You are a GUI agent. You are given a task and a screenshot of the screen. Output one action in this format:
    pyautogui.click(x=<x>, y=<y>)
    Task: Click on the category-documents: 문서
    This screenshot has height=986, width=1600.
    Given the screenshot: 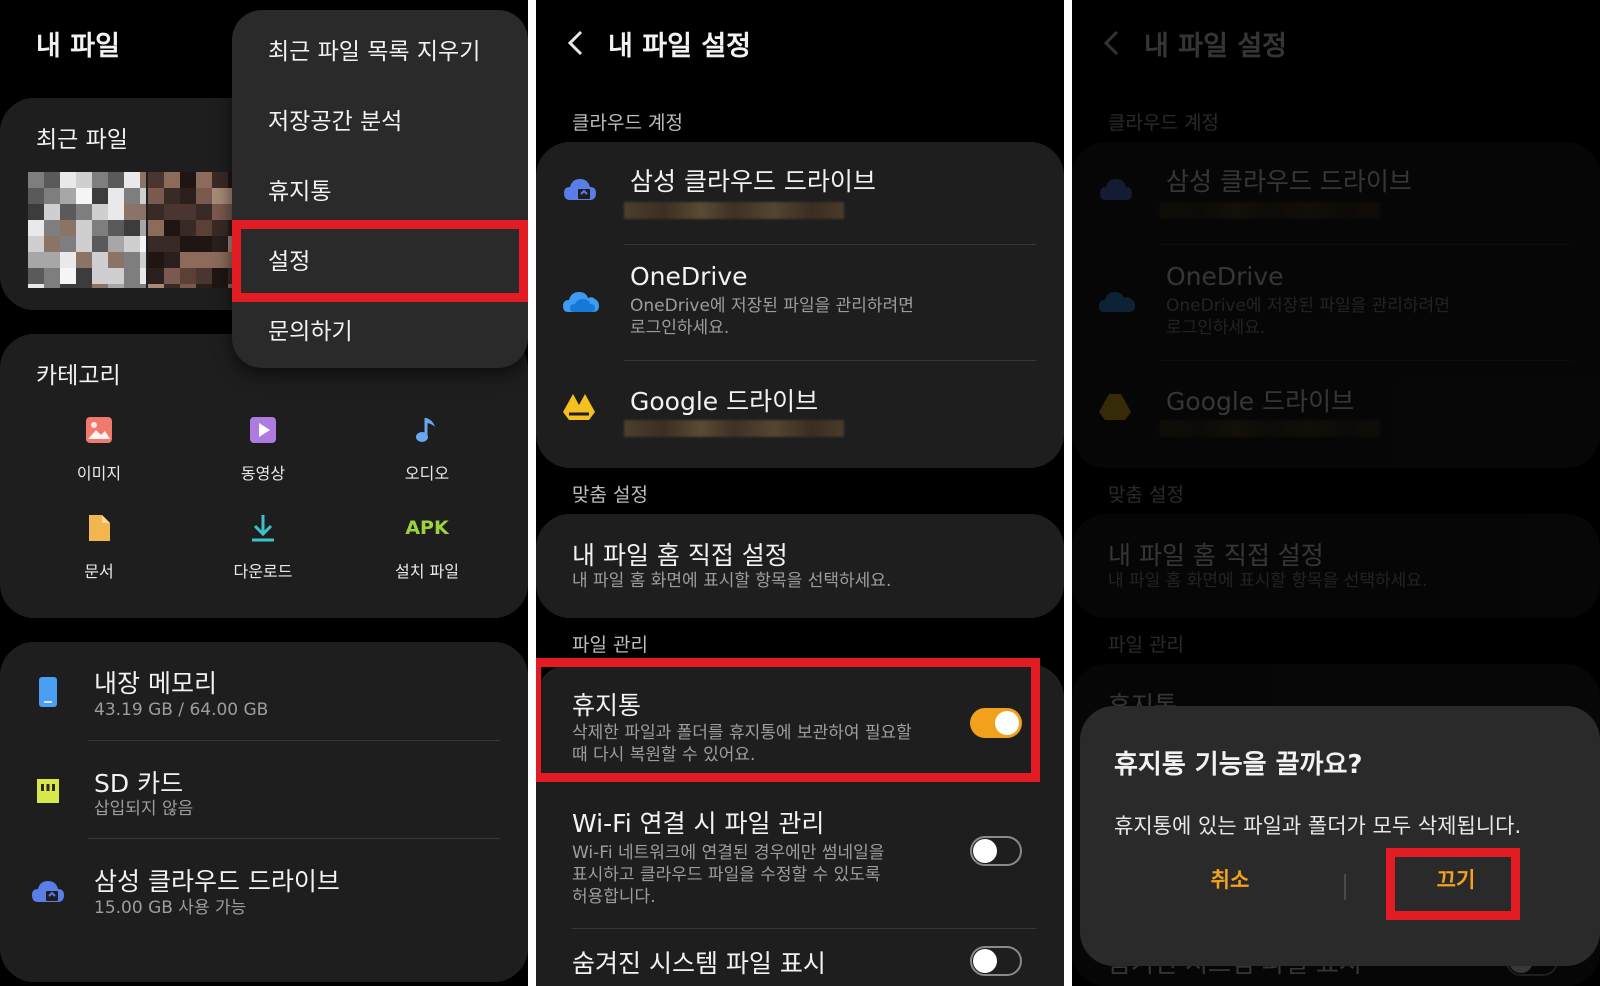 What is the action you would take?
    pyautogui.click(x=99, y=547)
    